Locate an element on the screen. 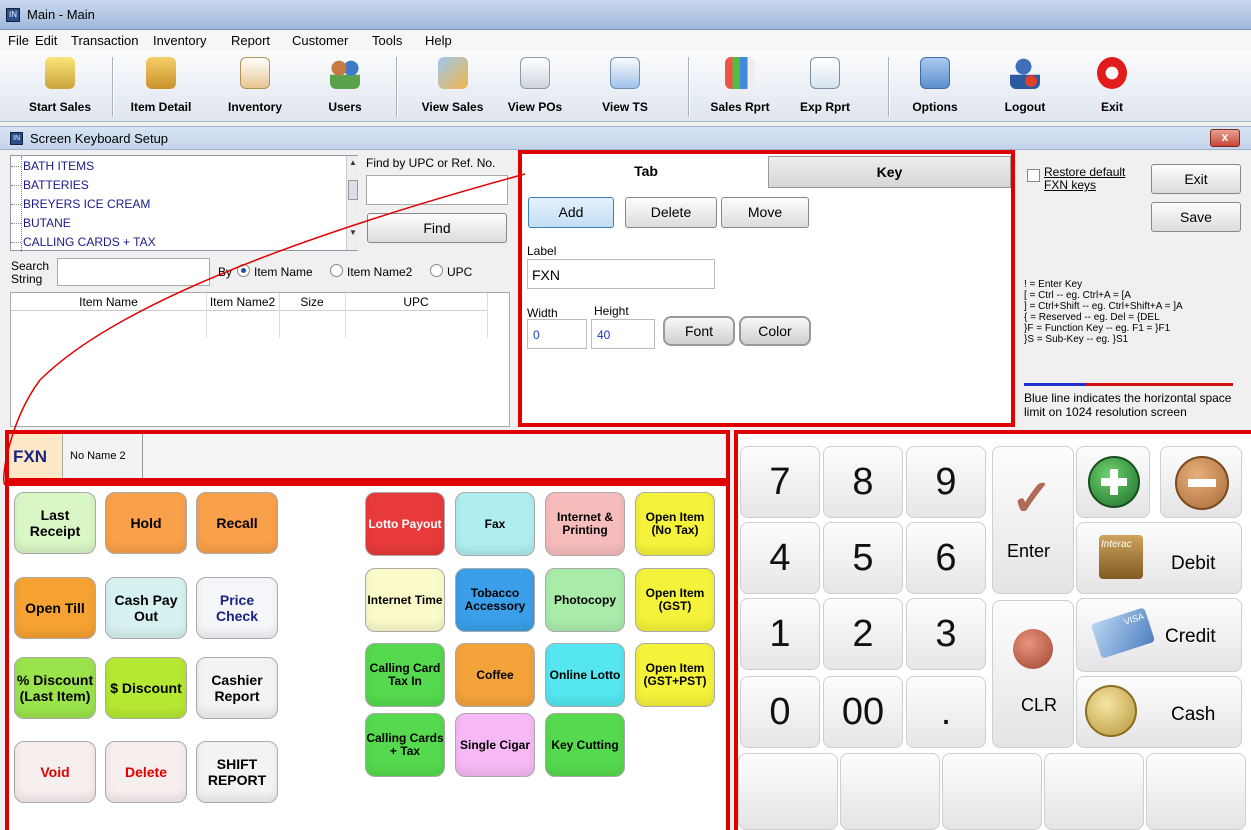 This screenshot has width=1251, height=830. options-button: Options is located at coordinates (935, 86).